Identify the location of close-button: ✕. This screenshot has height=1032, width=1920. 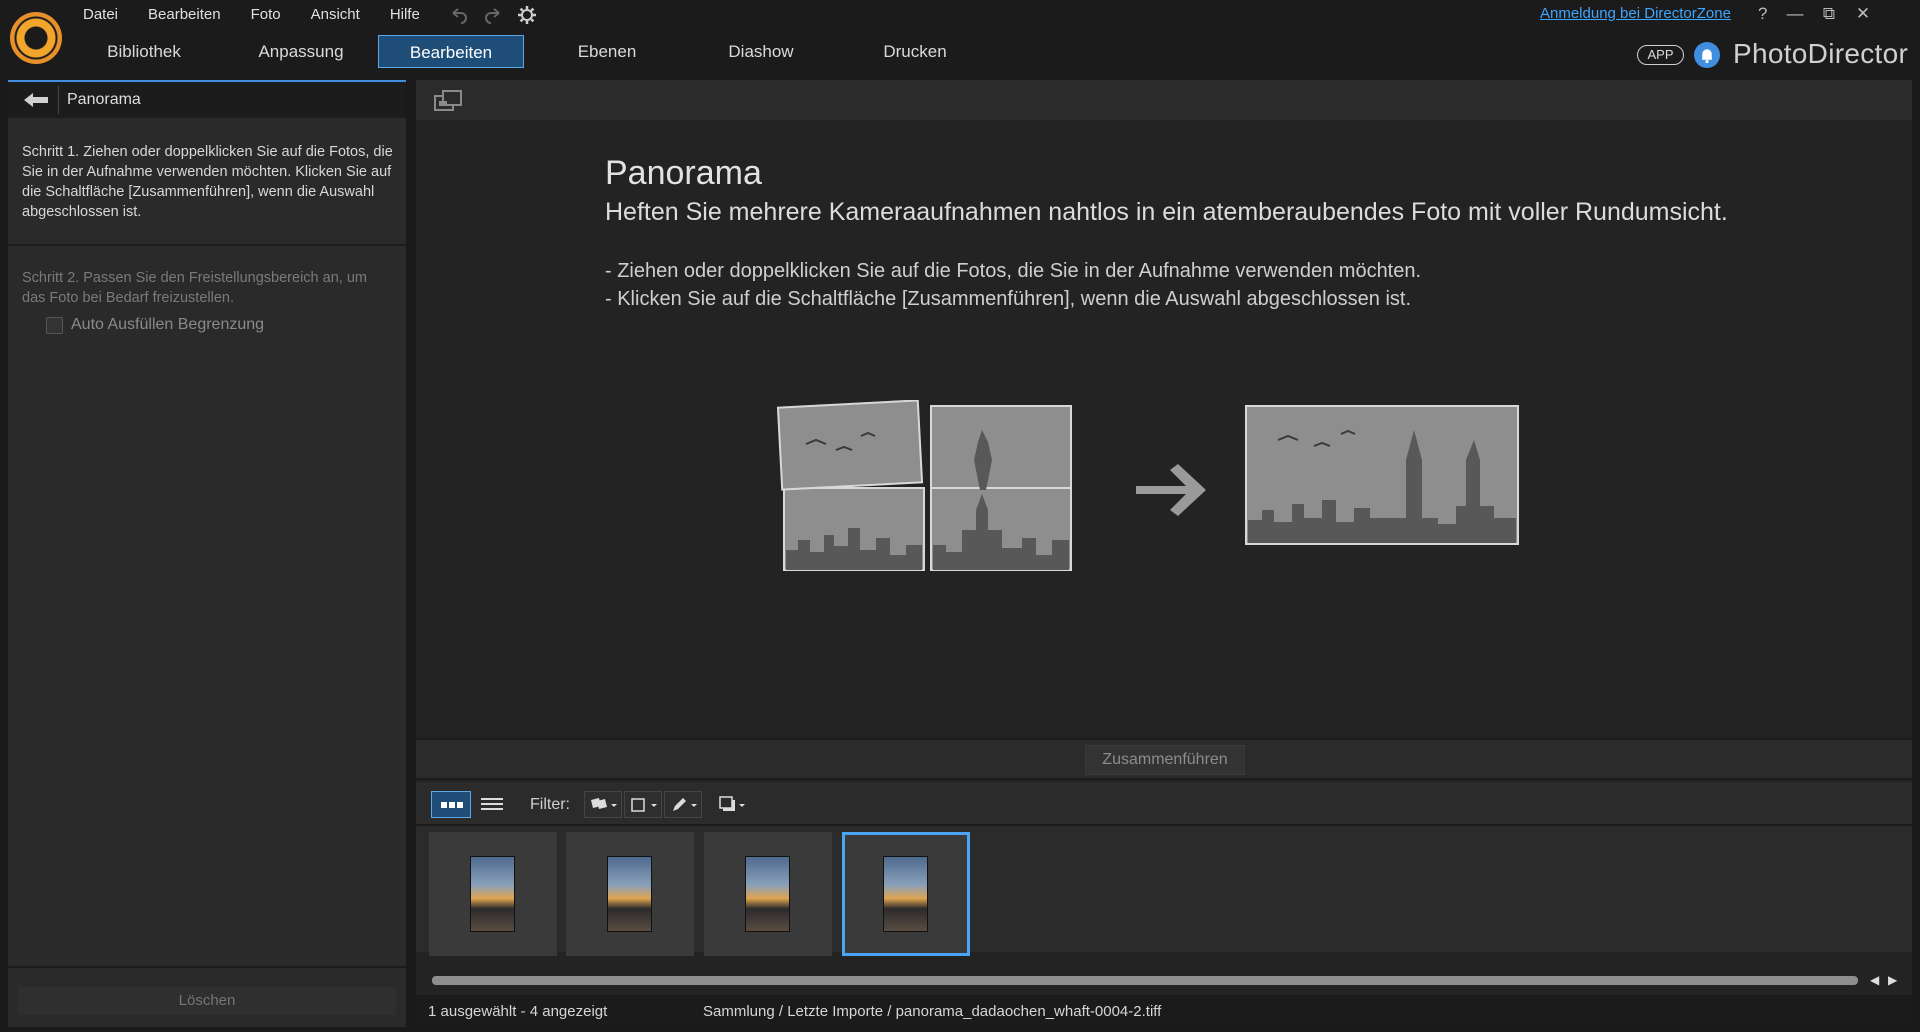
(1863, 15).